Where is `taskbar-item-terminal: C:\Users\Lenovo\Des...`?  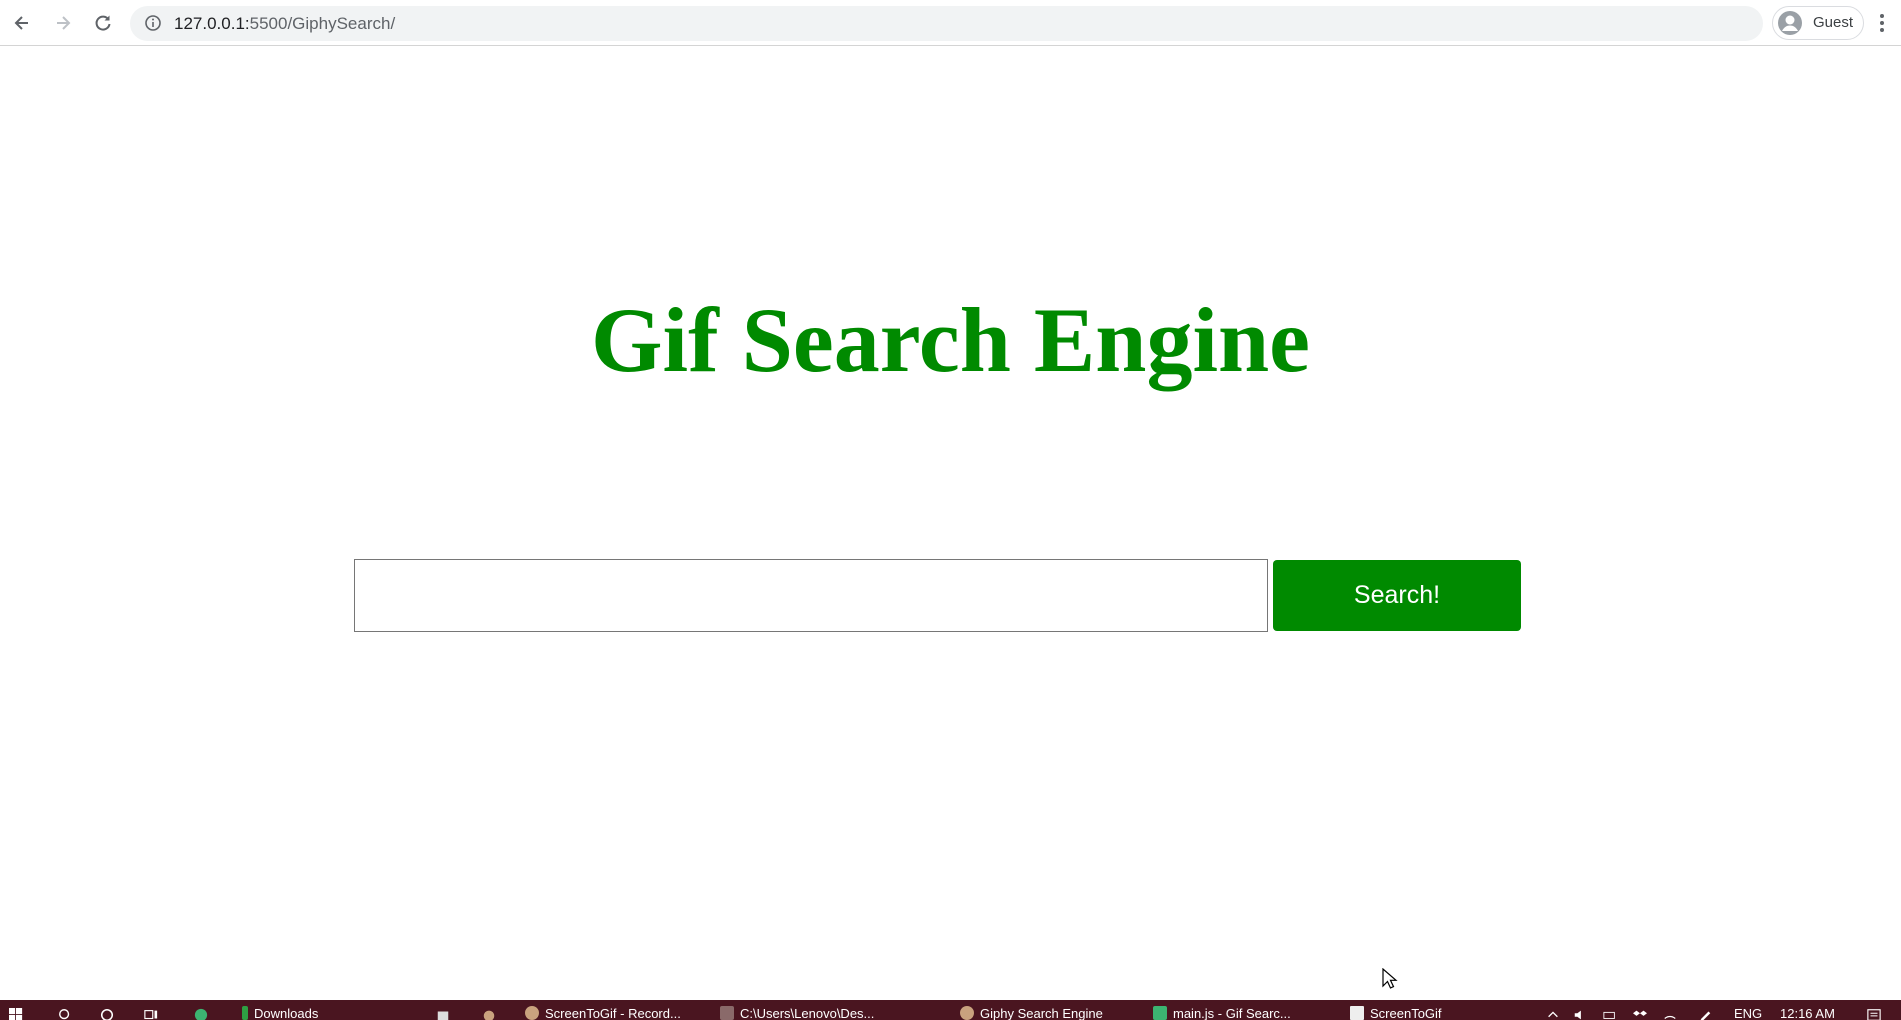
taskbar-item-terminal: C:\Users\Lenovo\Des... is located at coordinates (797, 1013).